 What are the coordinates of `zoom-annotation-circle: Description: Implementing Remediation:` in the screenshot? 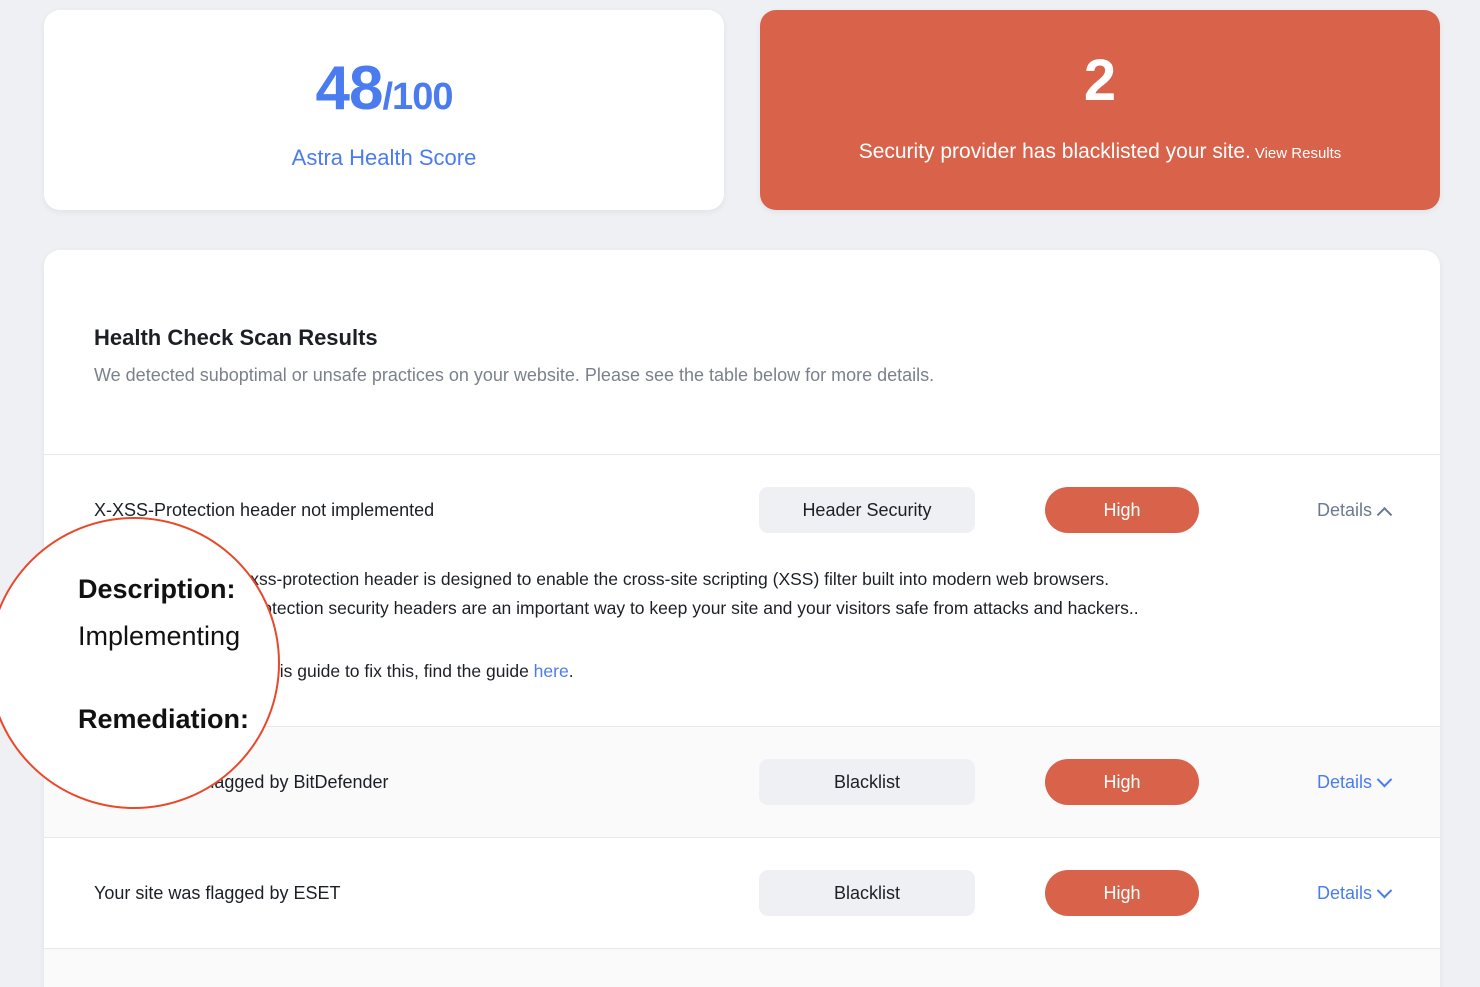 It's located at (140, 663).